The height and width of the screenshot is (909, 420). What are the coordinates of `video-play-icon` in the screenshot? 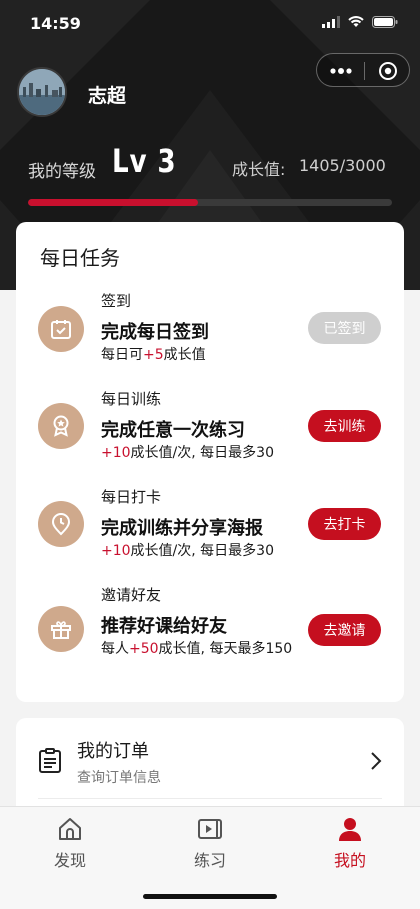 It's located at (210, 829).